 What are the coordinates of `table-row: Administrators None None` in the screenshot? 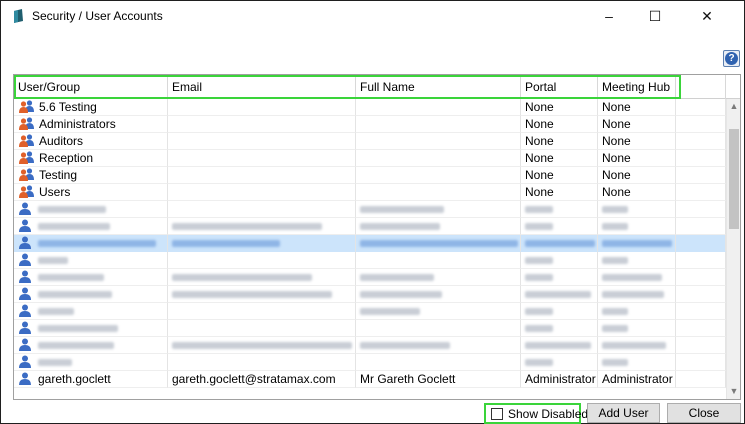 It's located at (370, 124).